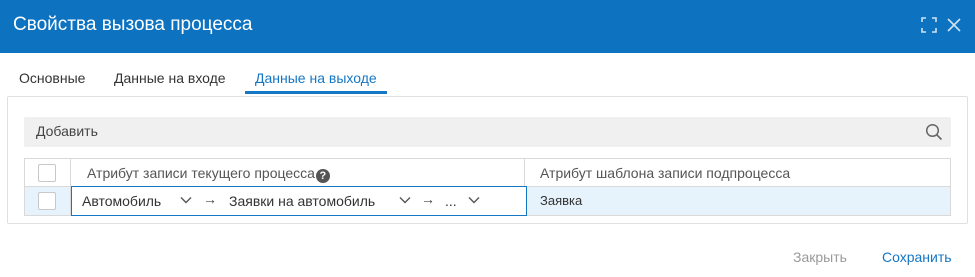 The image size is (975, 277). What do you see at coordinates (665, 173) in the screenshot?
I see `column-header-label: Атрибут шаблона записи подпроцесса` at bounding box center [665, 173].